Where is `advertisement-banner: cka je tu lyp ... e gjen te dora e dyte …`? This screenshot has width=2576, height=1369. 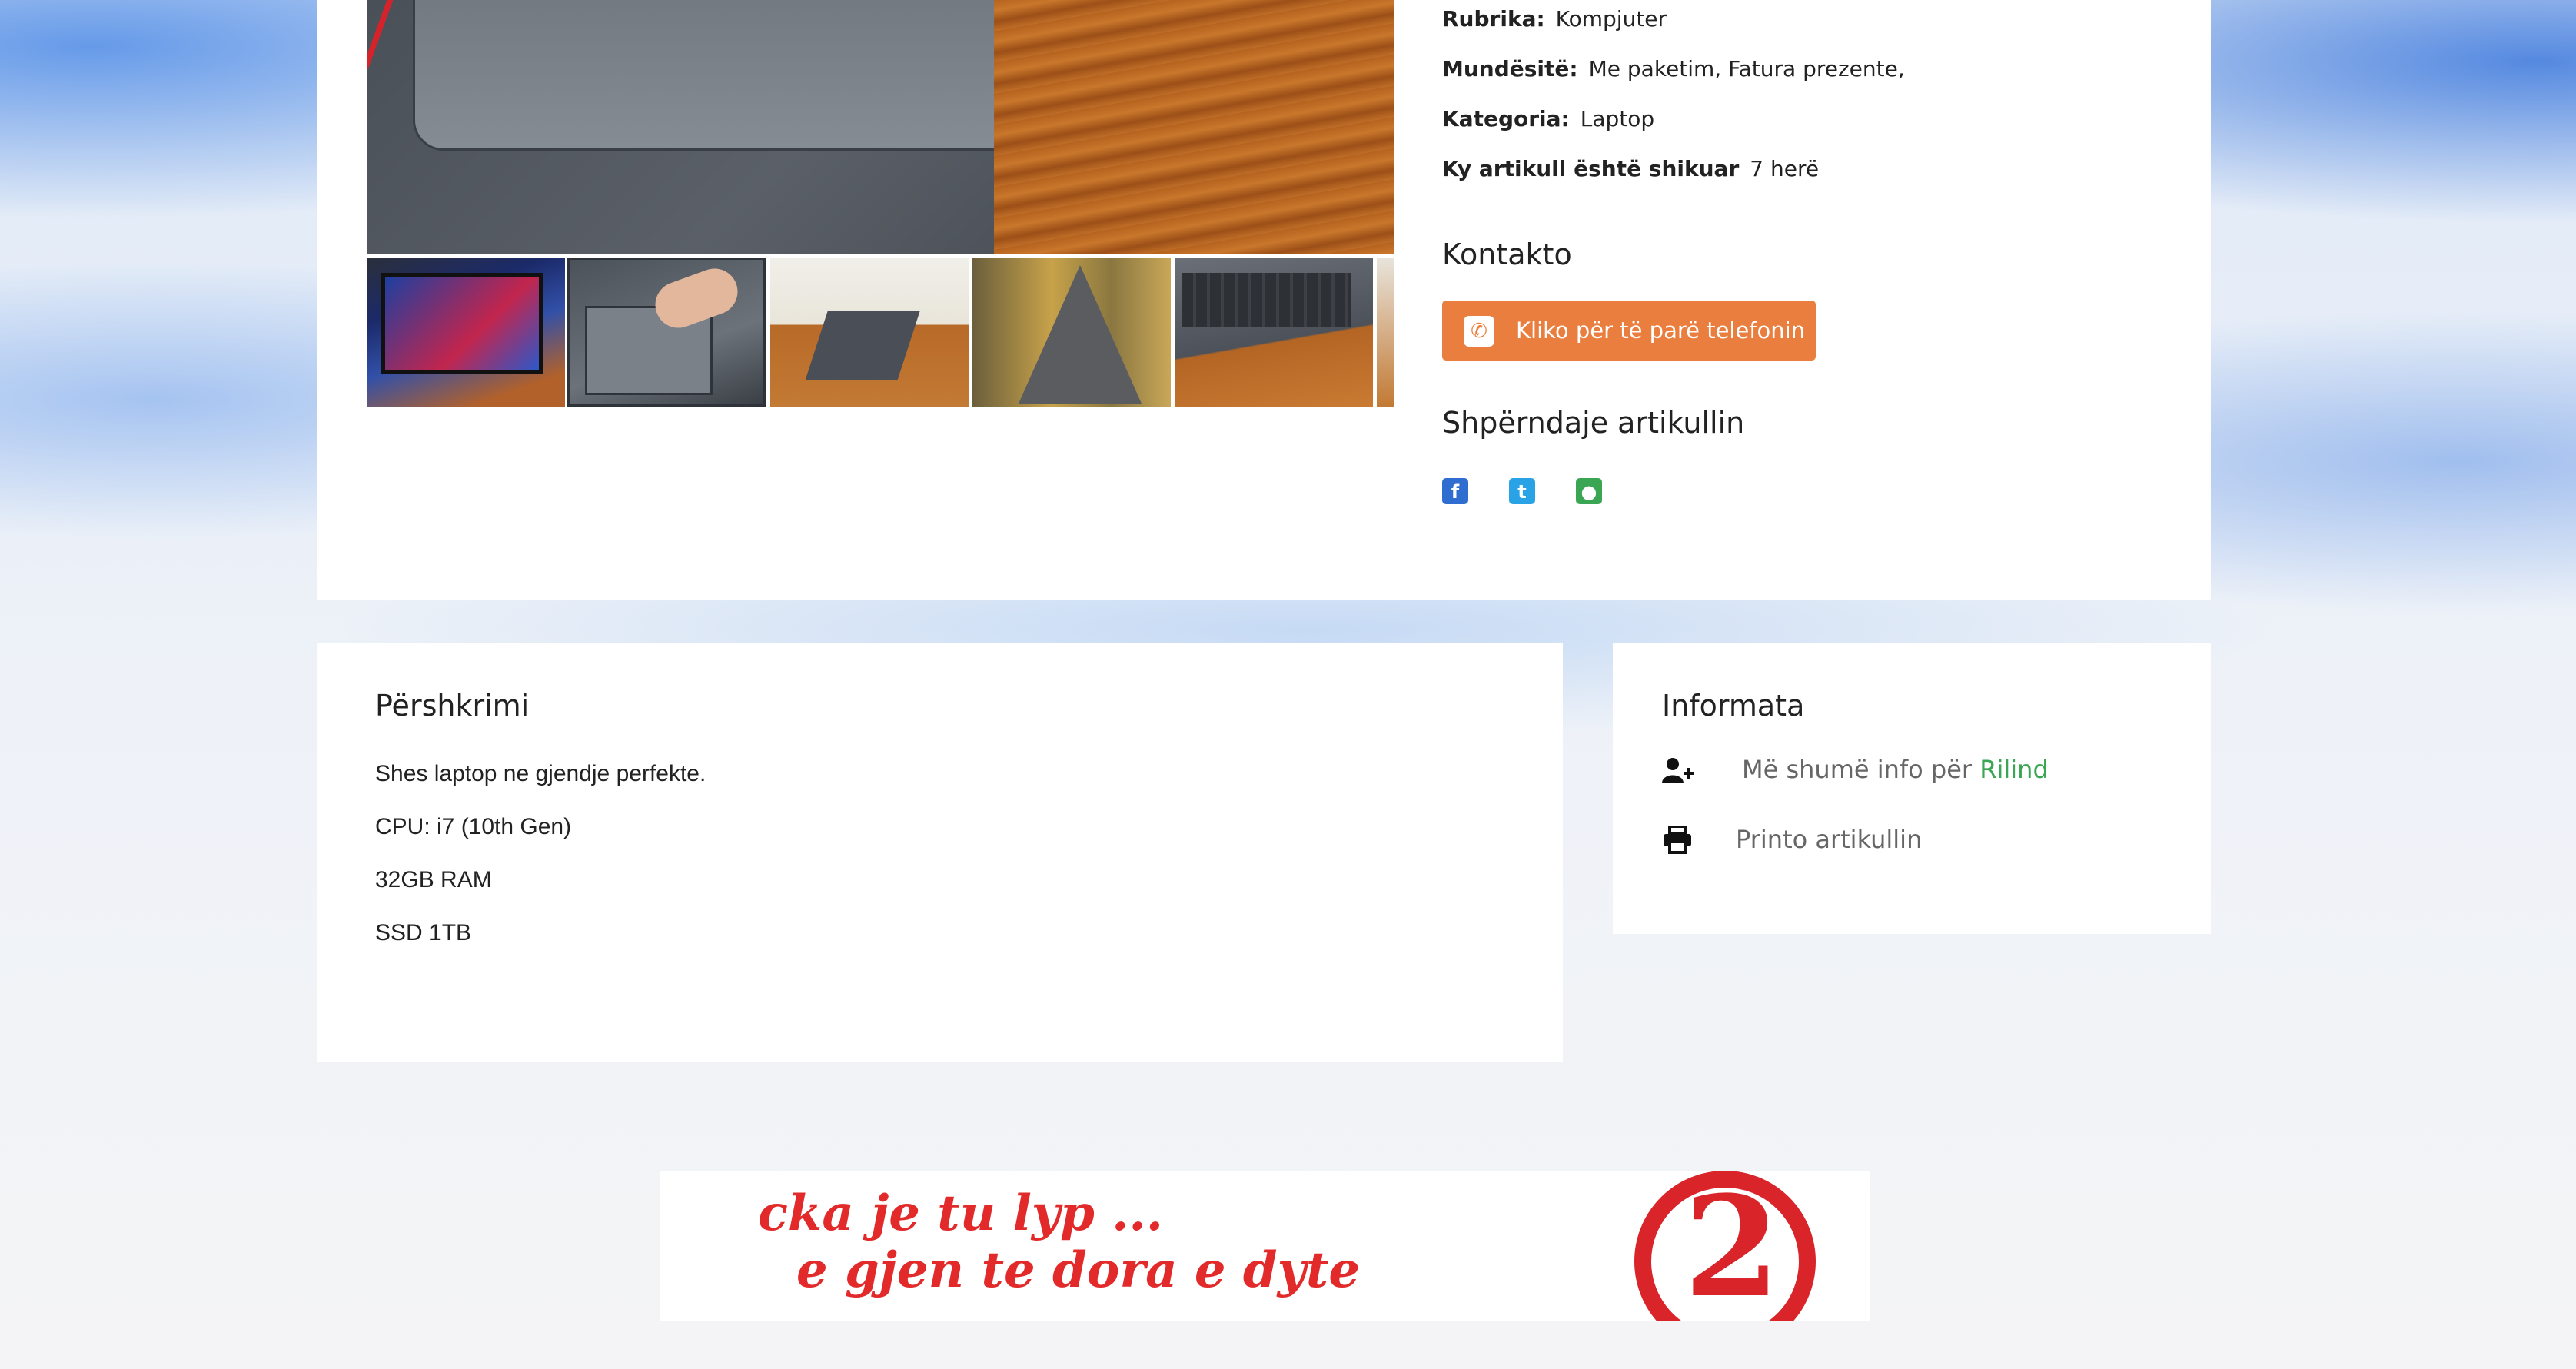
advertisement-banner: cka je tu lyp ... e gjen te dora e dyte … is located at coordinates (1265, 1246).